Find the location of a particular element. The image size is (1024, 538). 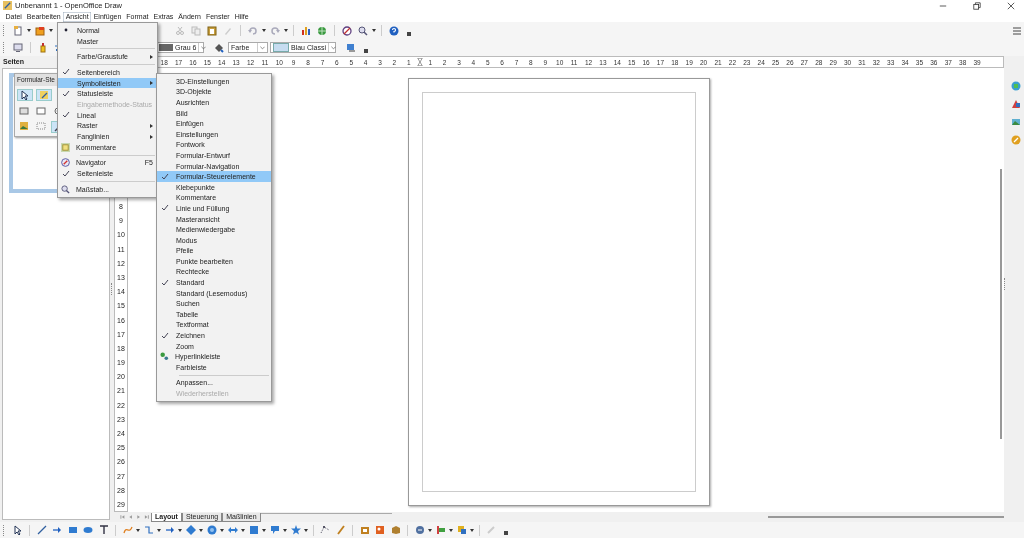

last-tab-icon is located at coordinates (147, 517).